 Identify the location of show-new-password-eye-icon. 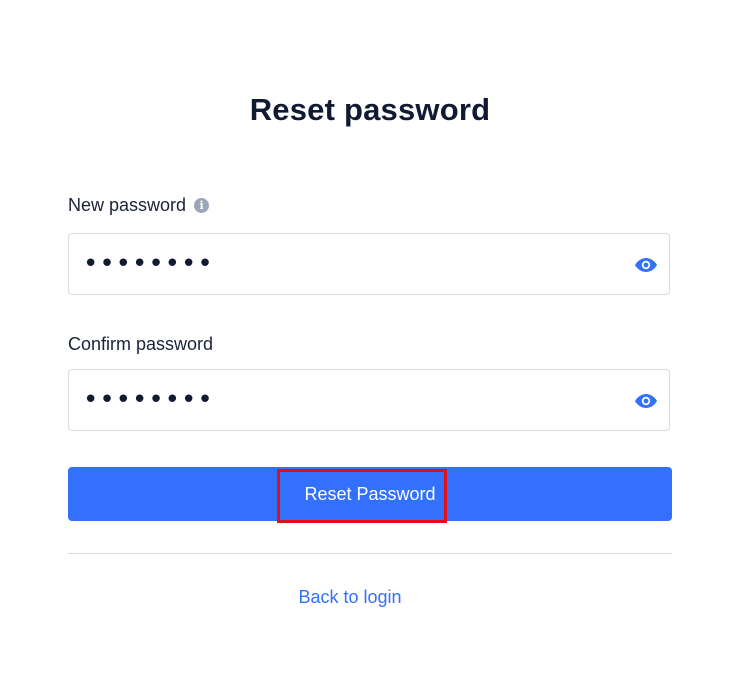
(646, 265).